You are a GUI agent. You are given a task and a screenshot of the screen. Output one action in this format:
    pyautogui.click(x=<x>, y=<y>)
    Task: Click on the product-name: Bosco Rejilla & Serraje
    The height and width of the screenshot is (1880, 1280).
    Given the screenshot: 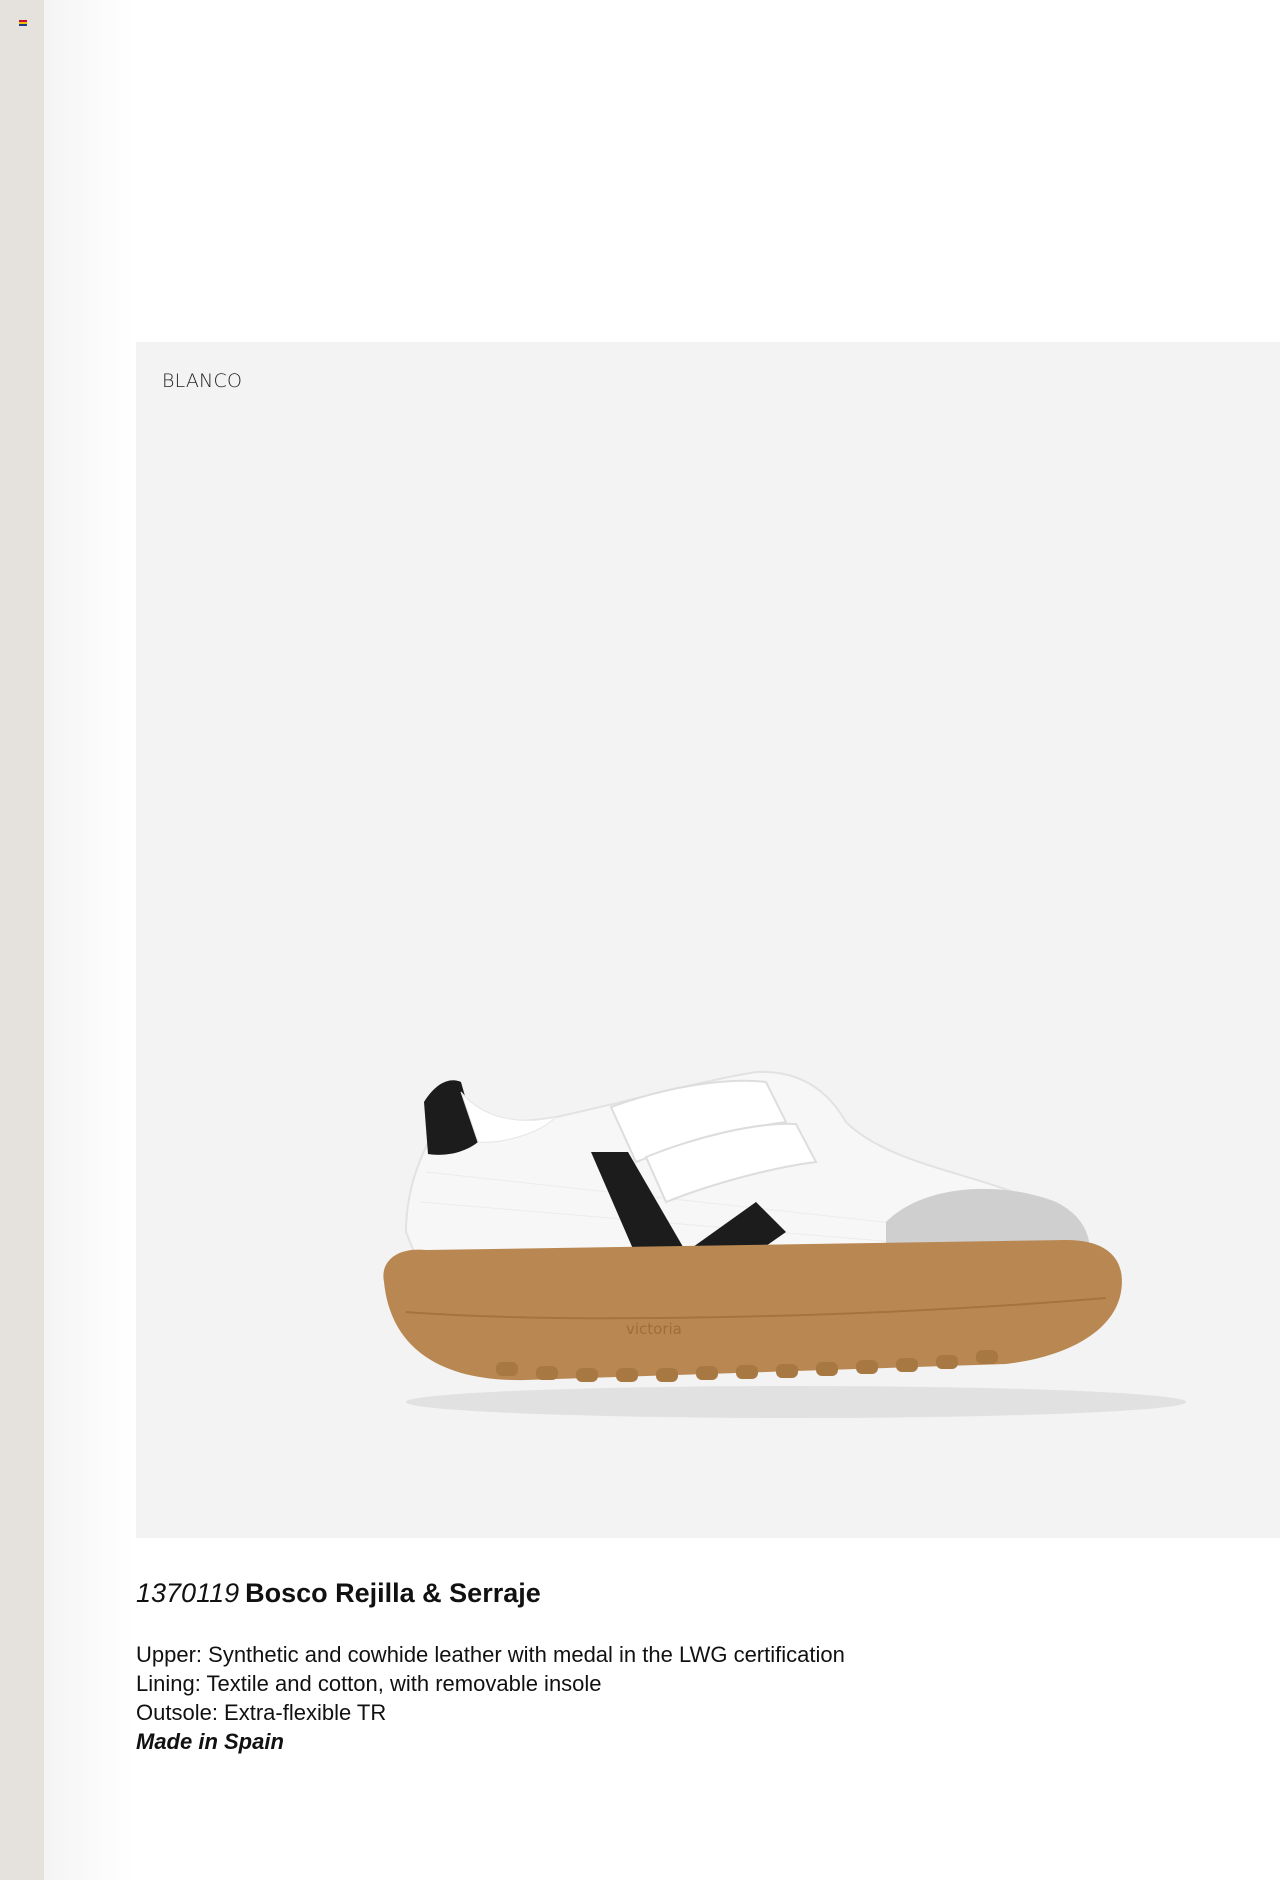 What is the action you would take?
    pyautogui.click(x=393, y=1593)
    